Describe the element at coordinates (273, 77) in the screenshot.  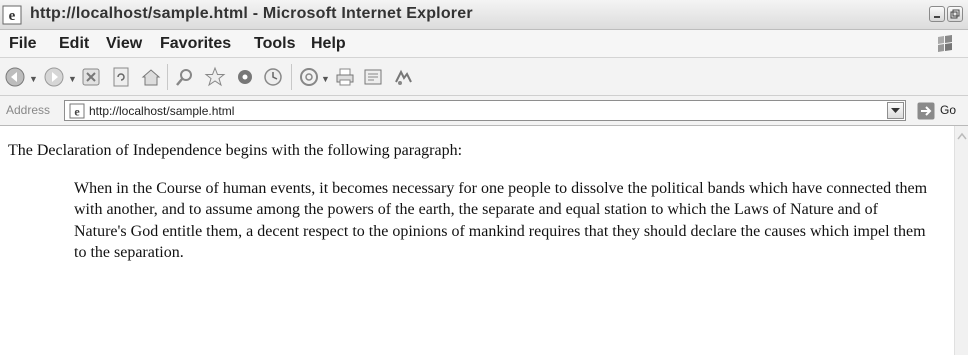
I see `history-icon` at that location.